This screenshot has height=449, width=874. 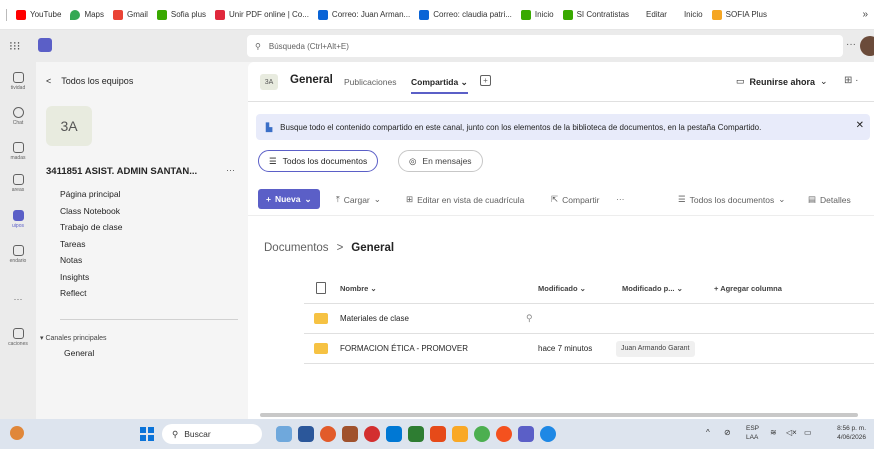 What do you see at coordinates (18, 81) in the screenshot?
I see `rail-activity: tividad` at bounding box center [18, 81].